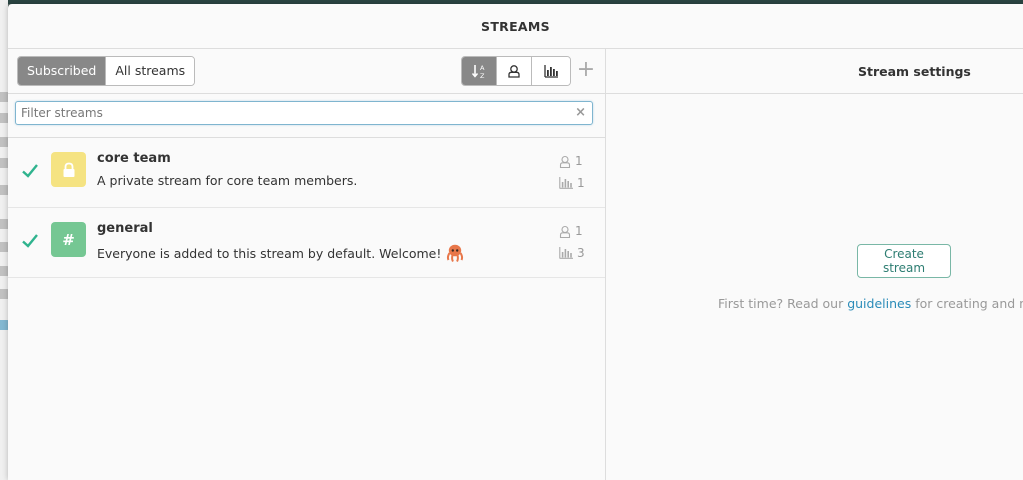 The width and height of the screenshot is (1023, 480). I want to click on weekly-traffic: 3, so click(572, 253).